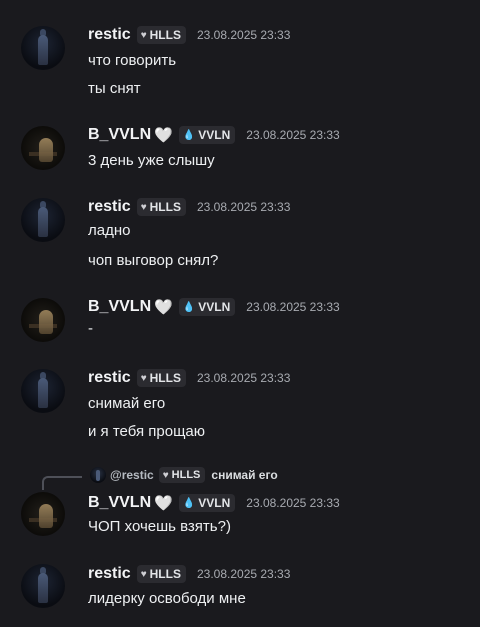 This screenshot has height=627, width=480. I want to click on message-text: что говорить, so click(132, 60).